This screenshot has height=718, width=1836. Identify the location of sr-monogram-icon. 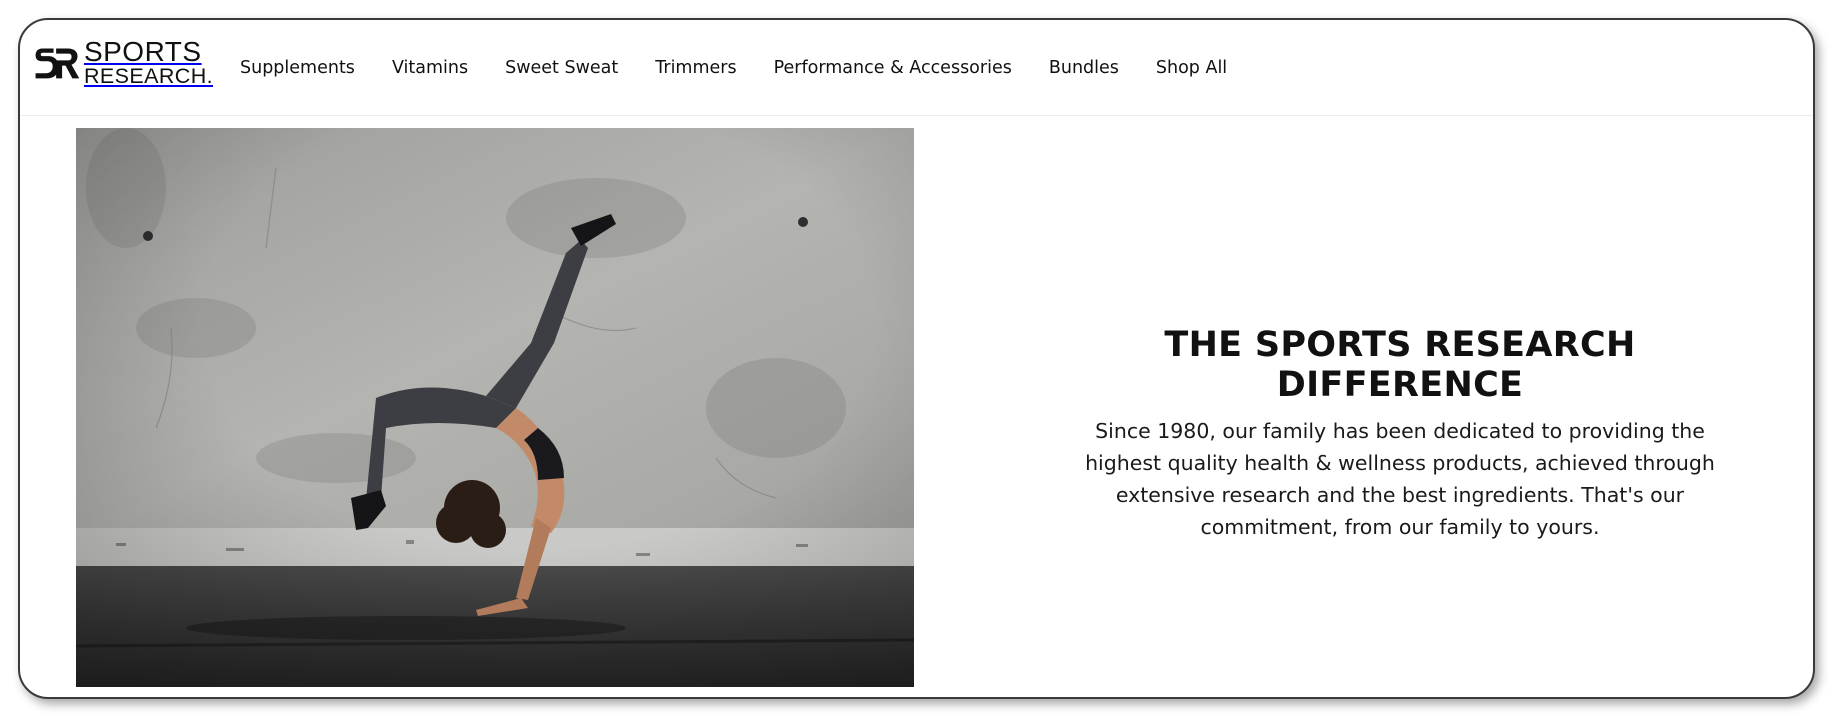
(57, 63).